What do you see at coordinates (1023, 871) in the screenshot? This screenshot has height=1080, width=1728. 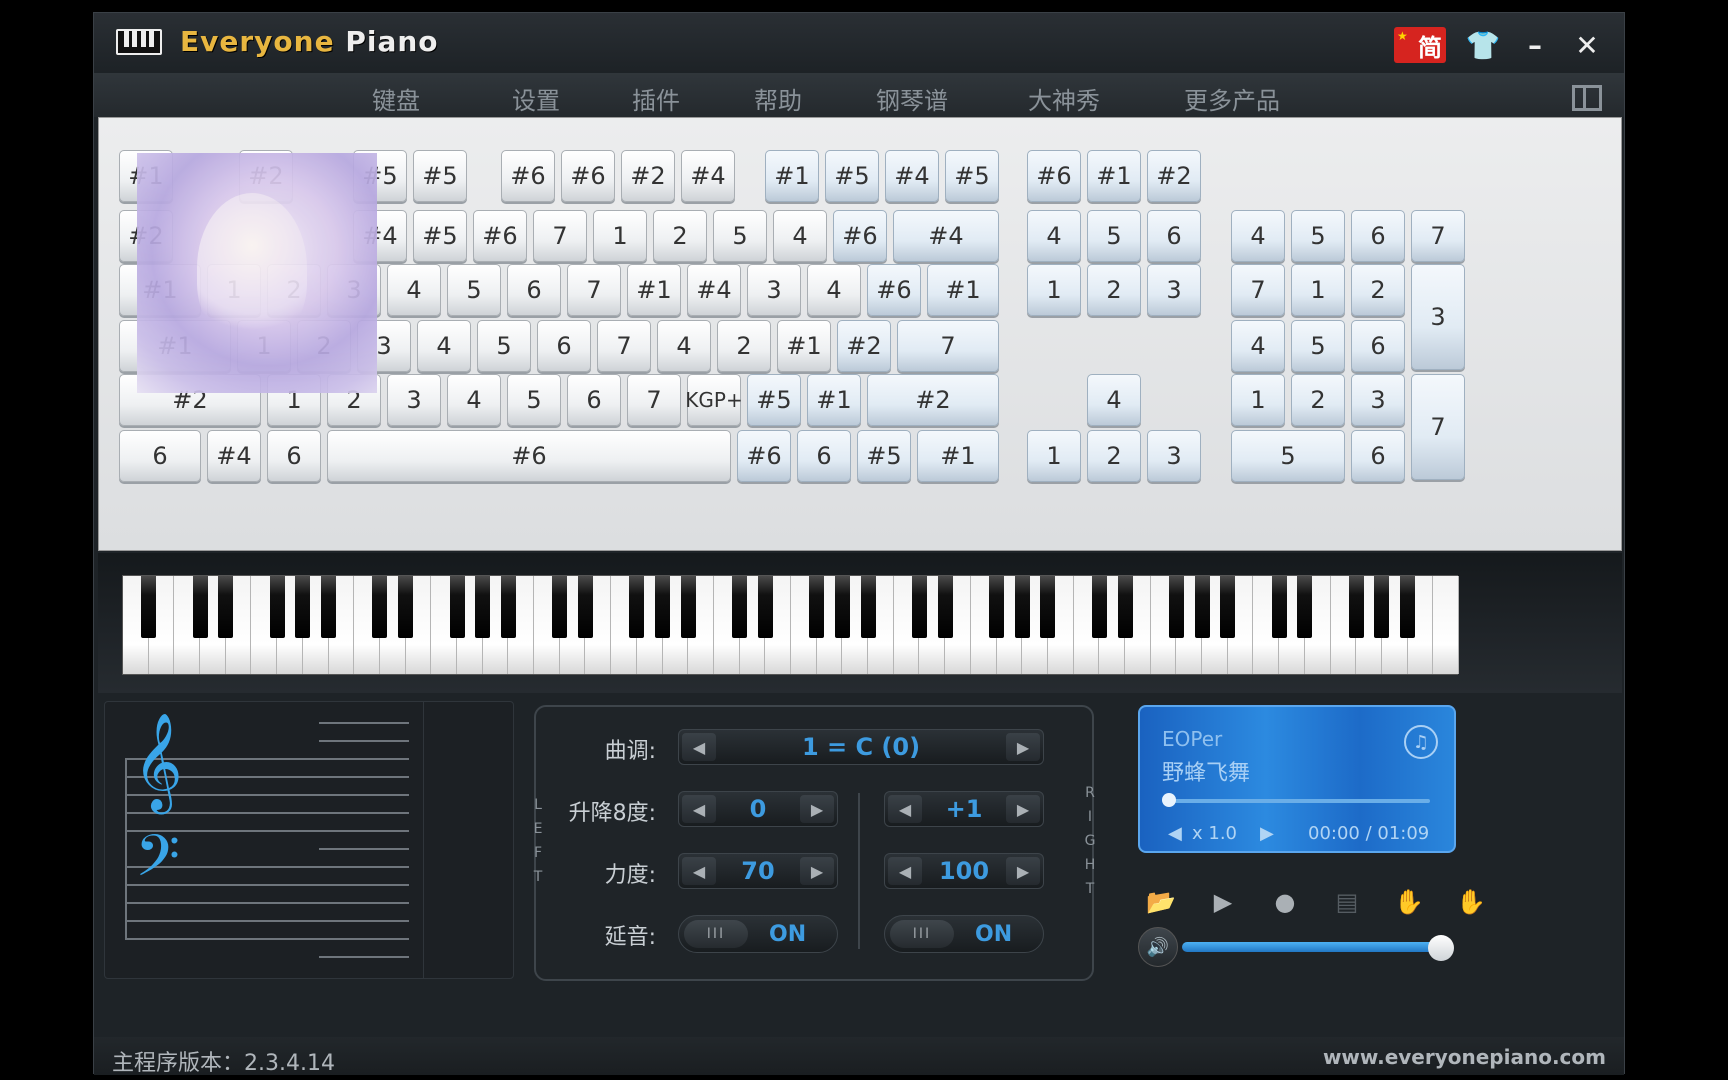 I see `right-velocity-up-button: ▶` at bounding box center [1023, 871].